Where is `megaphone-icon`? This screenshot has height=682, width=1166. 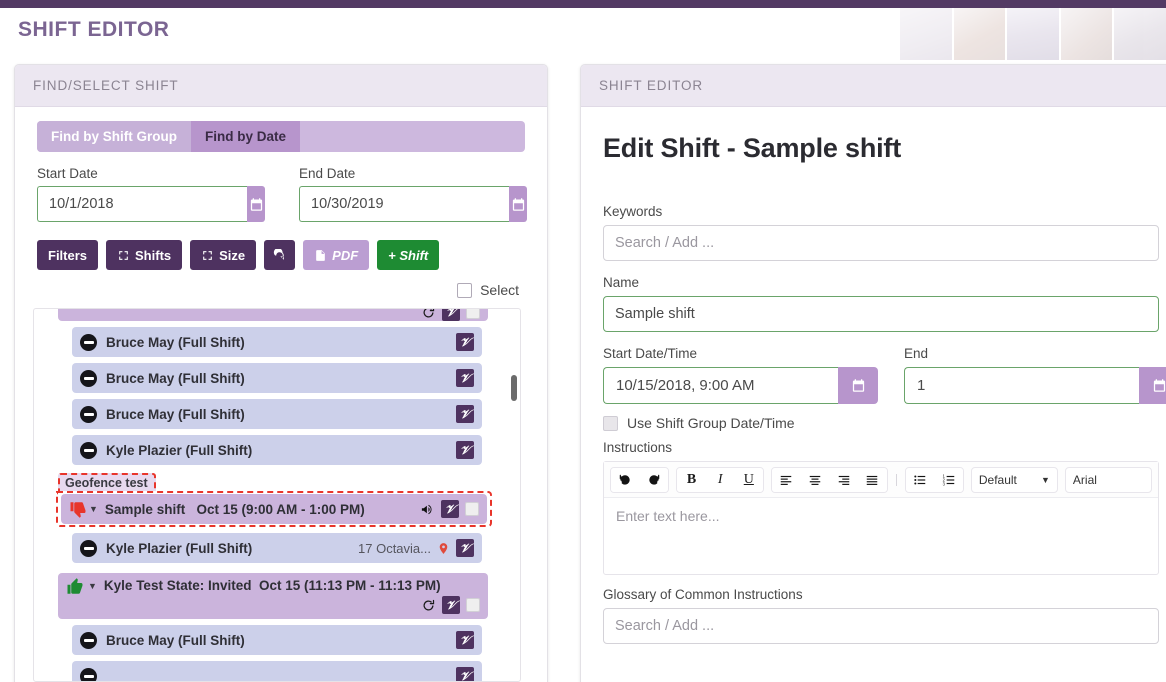
megaphone-icon is located at coordinates (427, 509).